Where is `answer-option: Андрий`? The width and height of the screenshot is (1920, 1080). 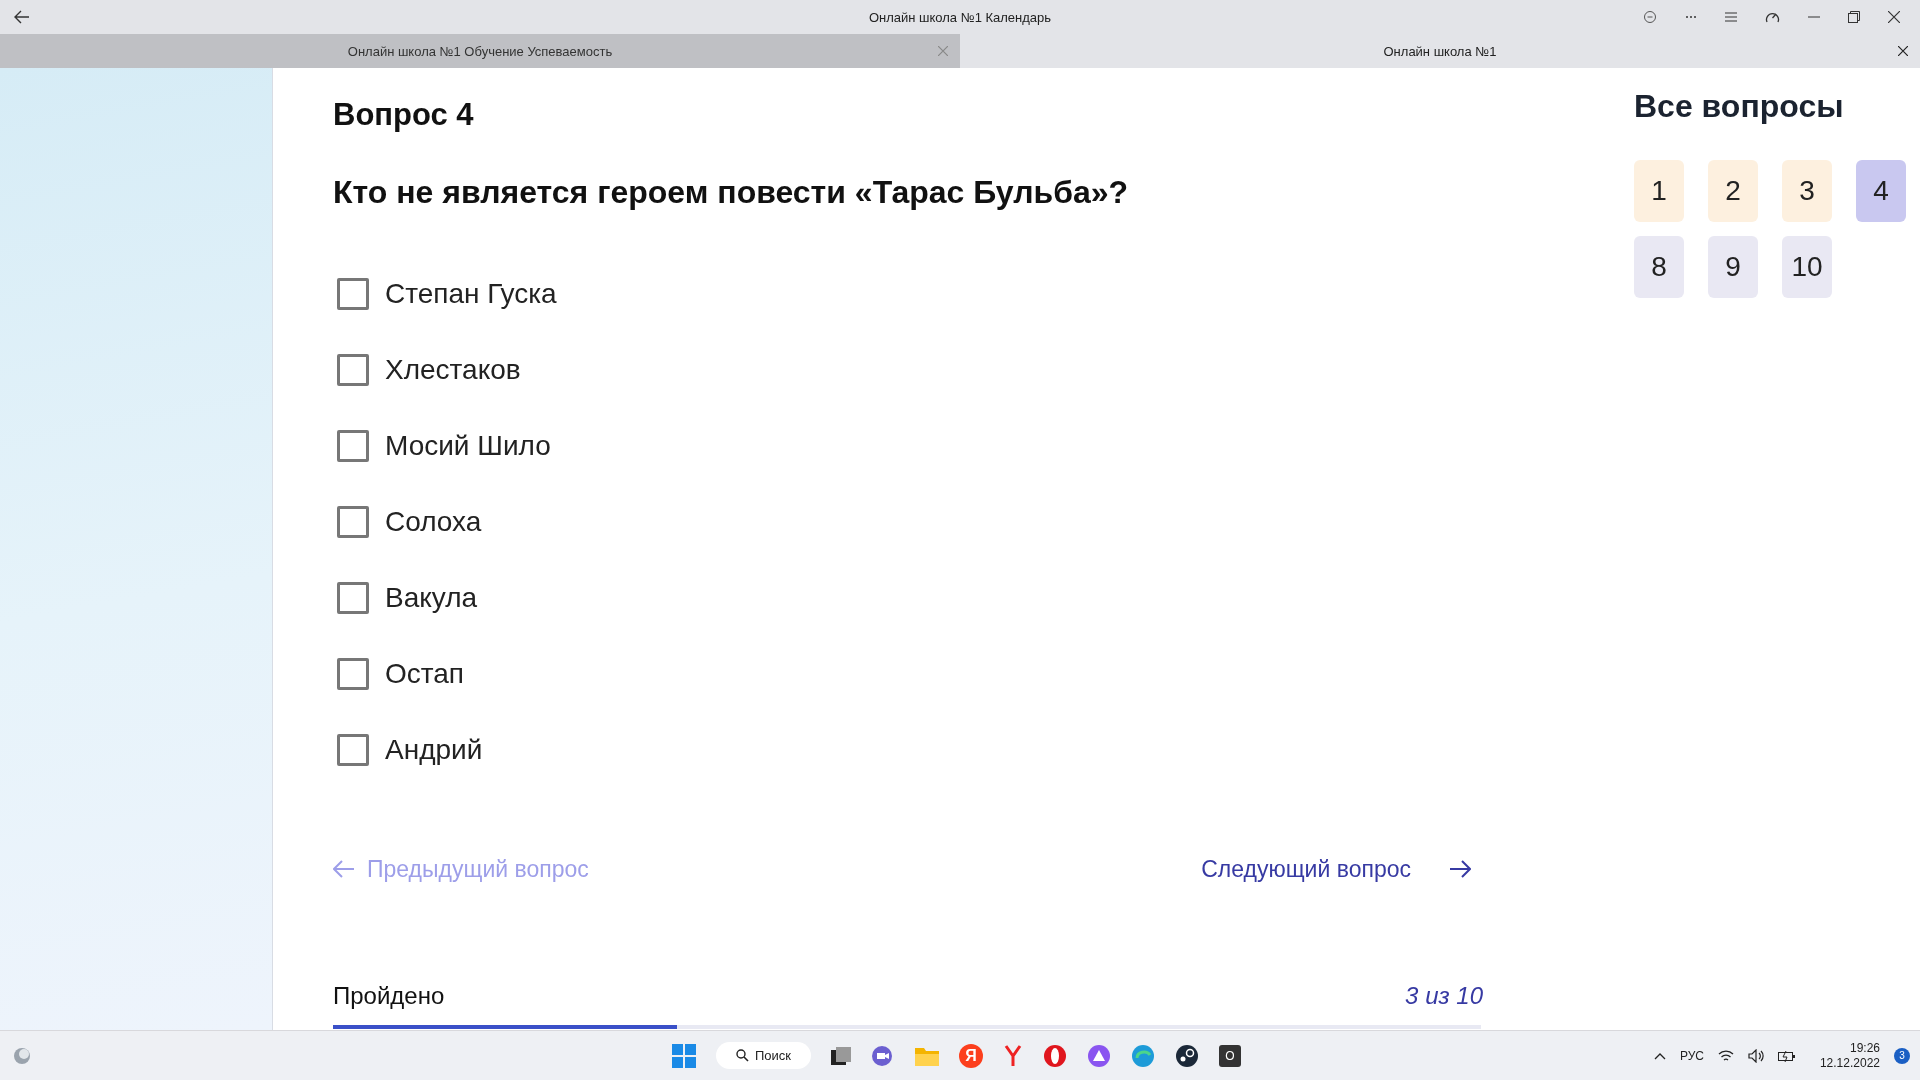
answer-option: Андрий is located at coordinates (434, 750).